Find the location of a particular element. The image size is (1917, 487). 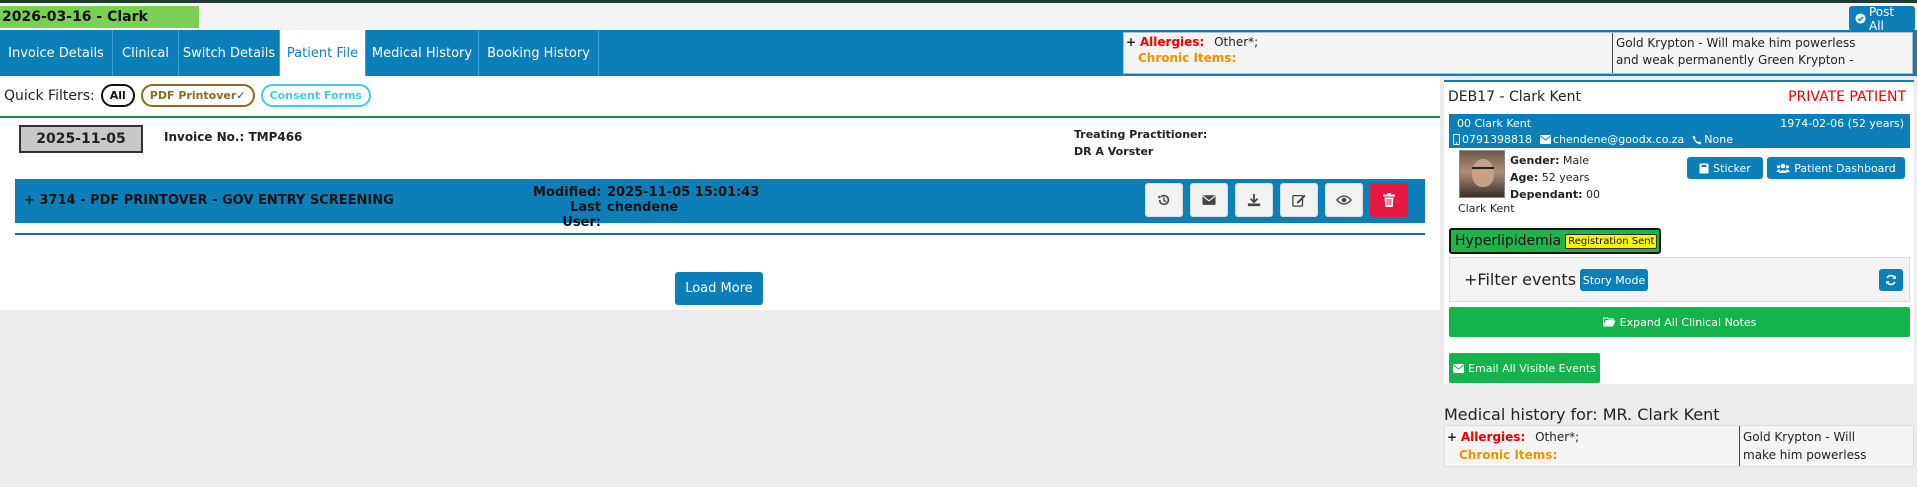

quick-filters-label: Quick Filters: is located at coordinates (49, 95).